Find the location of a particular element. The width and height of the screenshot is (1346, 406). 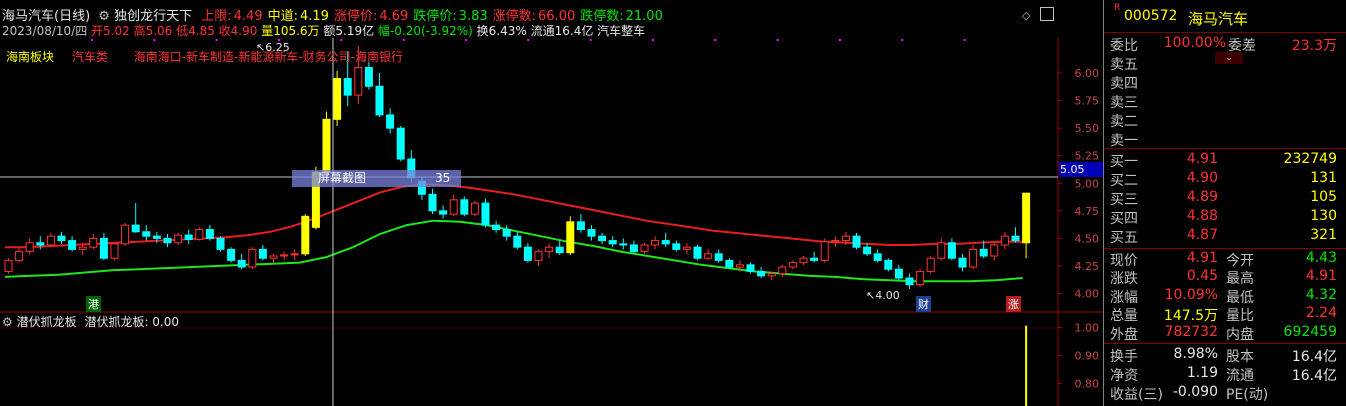

stat-row-3: 总量 147.5万 量比 2.24 is located at coordinates (1224, 314).